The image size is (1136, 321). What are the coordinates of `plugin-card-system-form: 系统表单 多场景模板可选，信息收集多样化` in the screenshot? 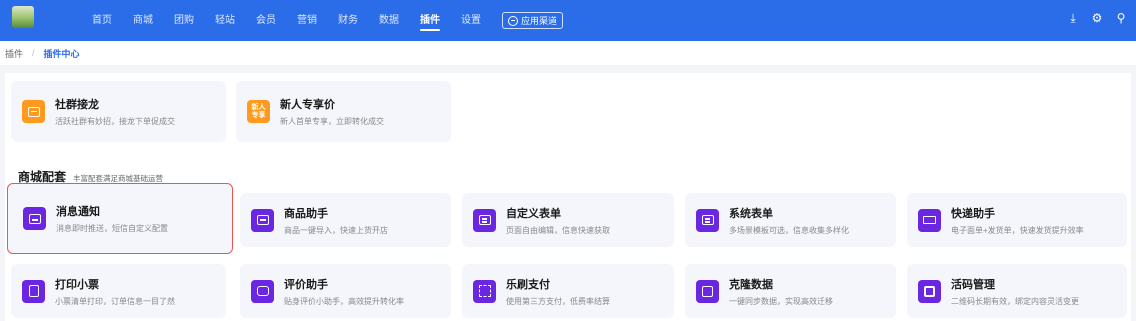 It's located at (790, 220).